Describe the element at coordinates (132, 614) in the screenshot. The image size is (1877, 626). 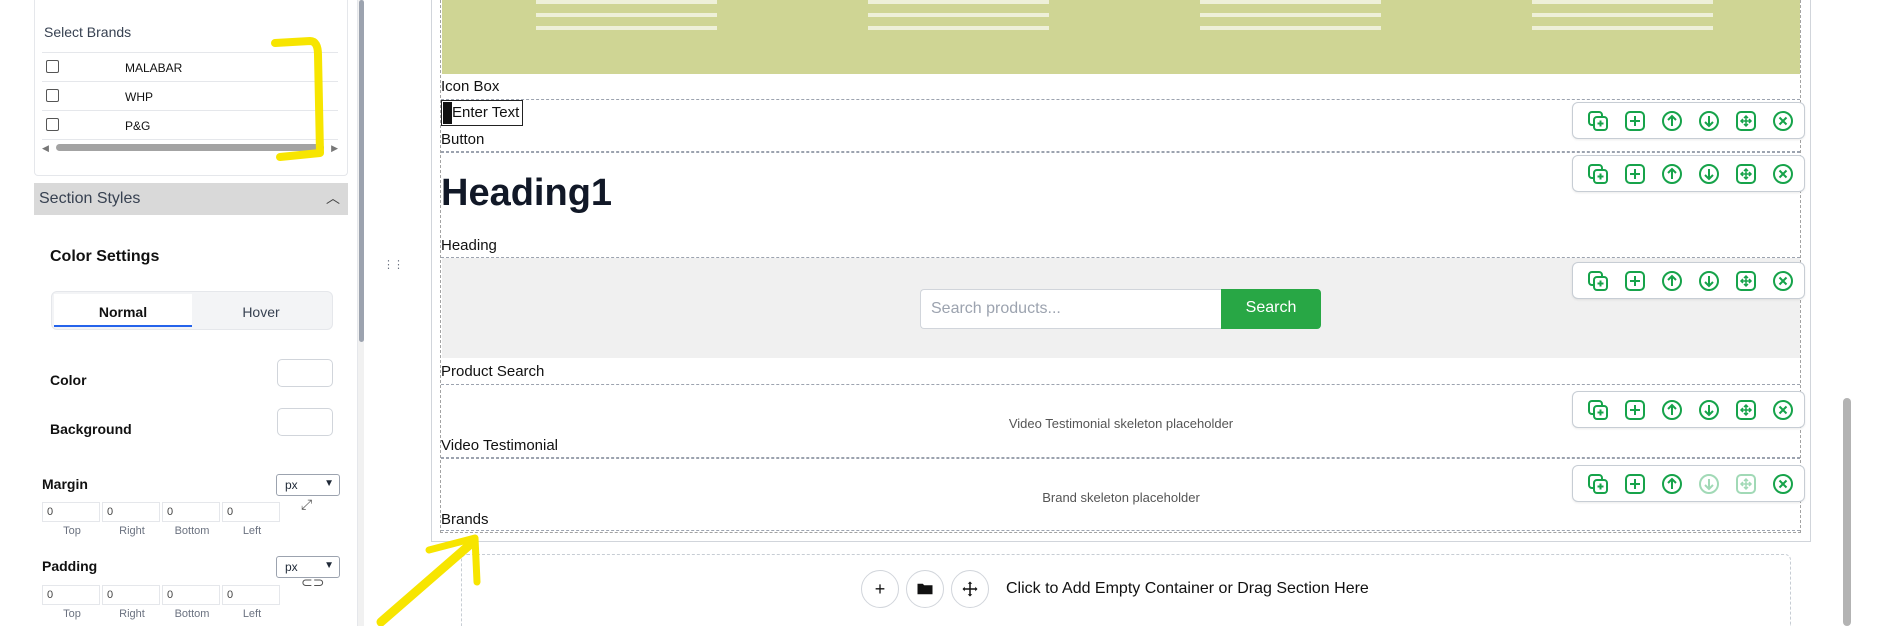
I see `padding-right-caption: Right` at that location.